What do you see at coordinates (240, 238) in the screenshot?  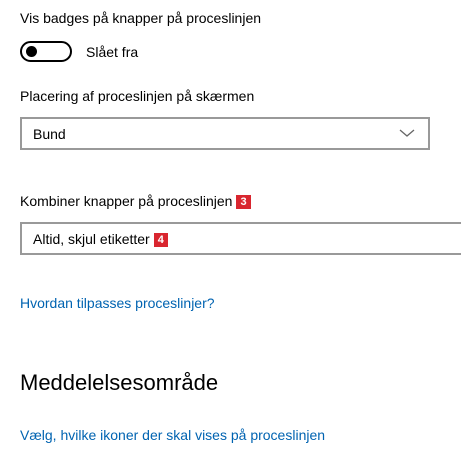 I see `combine-dropdown: Altid, skjul etiketter 4` at bounding box center [240, 238].